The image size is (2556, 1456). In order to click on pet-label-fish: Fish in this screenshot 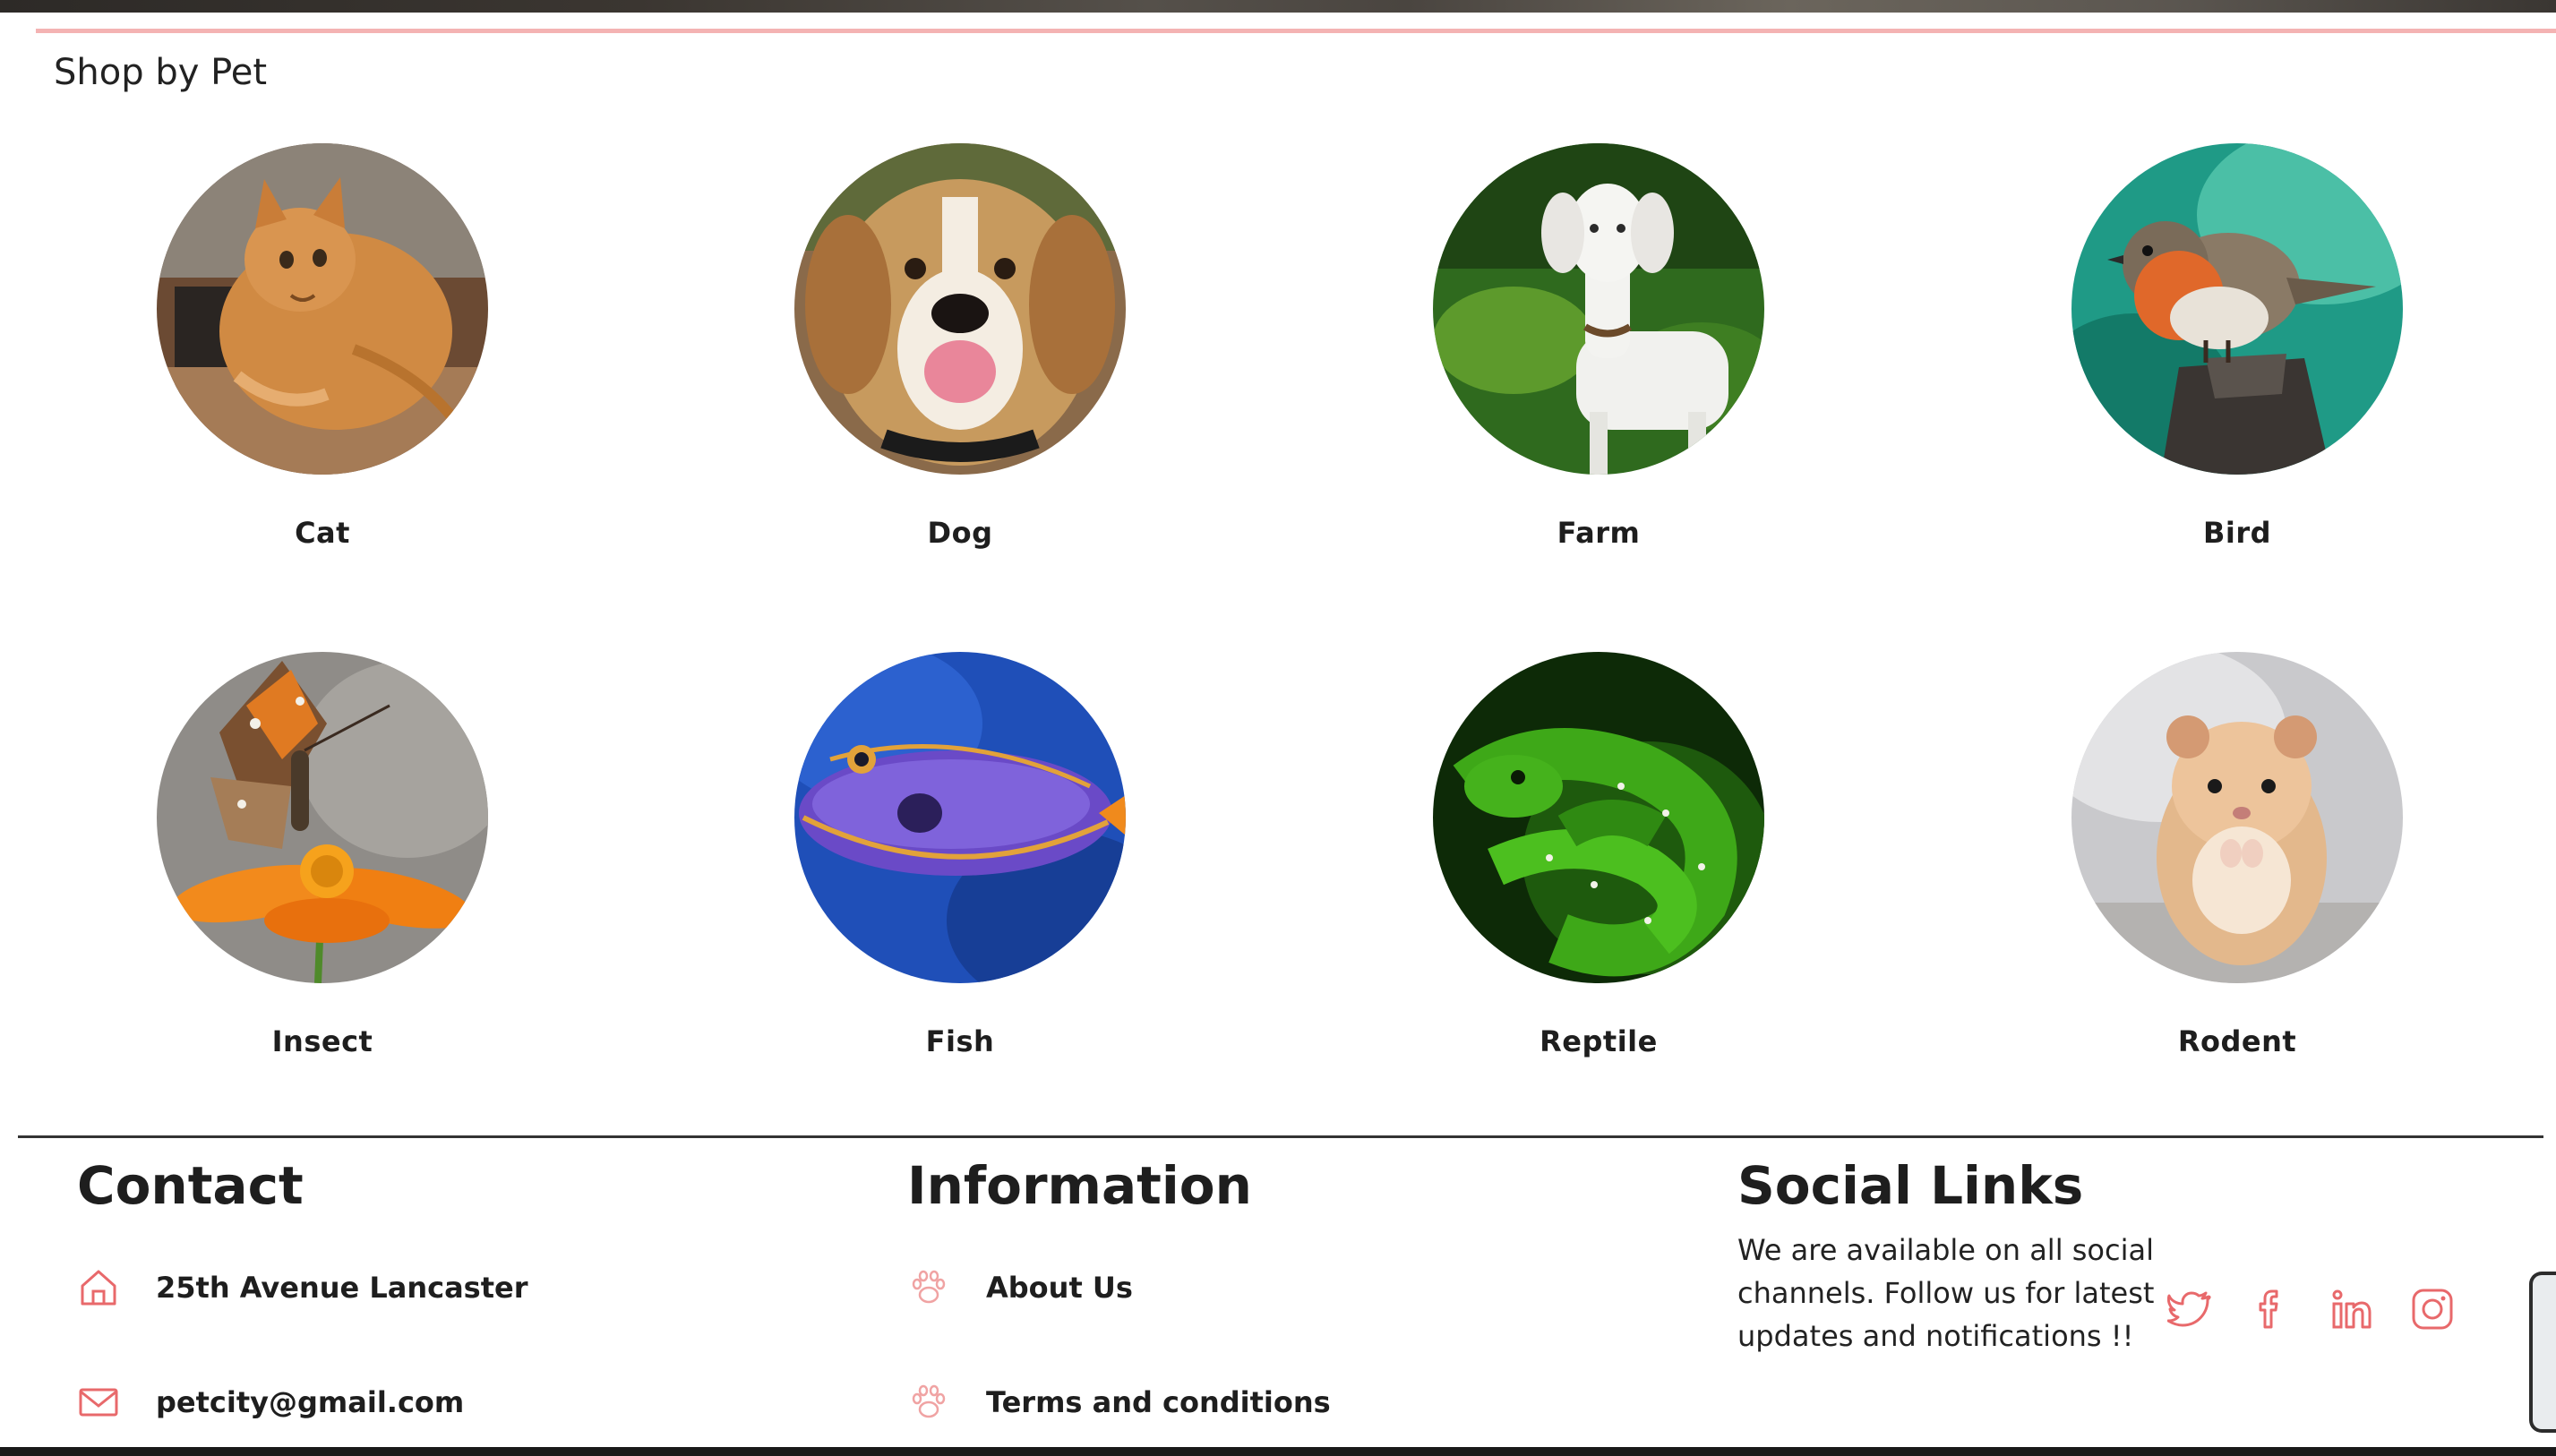, I will do `click(960, 1041)`.